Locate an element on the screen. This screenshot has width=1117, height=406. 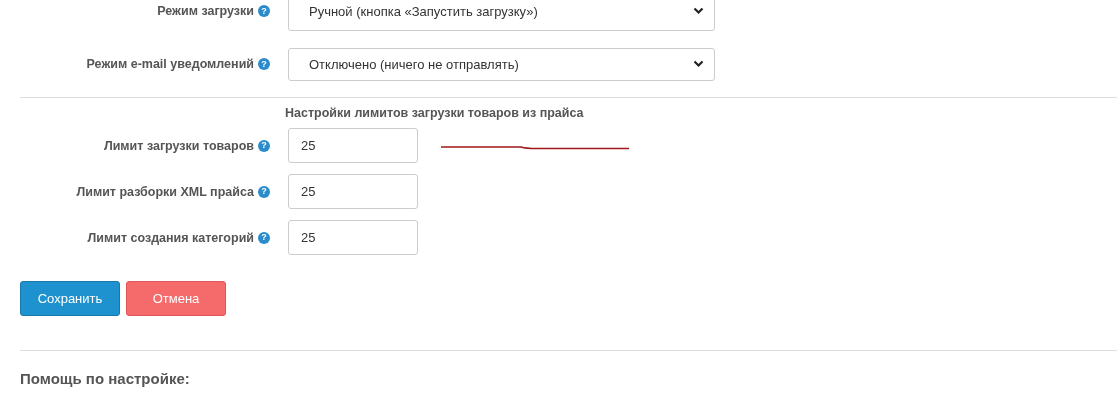
help-heading: Помощь по настройке: is located at coordinates (105, 378).